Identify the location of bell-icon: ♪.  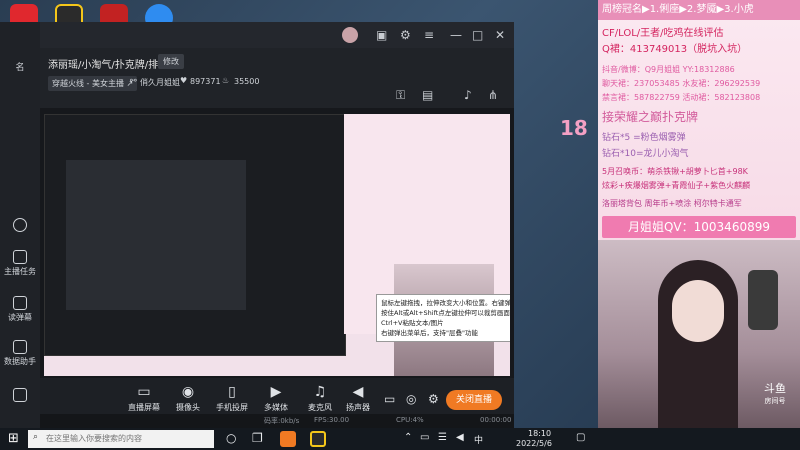
(468, 95).